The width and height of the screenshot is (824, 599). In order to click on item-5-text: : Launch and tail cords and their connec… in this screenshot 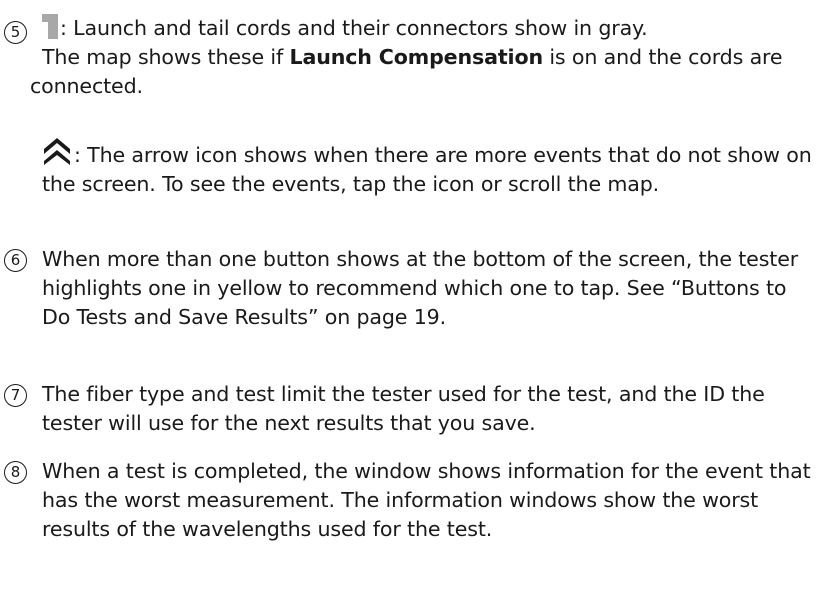, I will do `click(420, 57)`.